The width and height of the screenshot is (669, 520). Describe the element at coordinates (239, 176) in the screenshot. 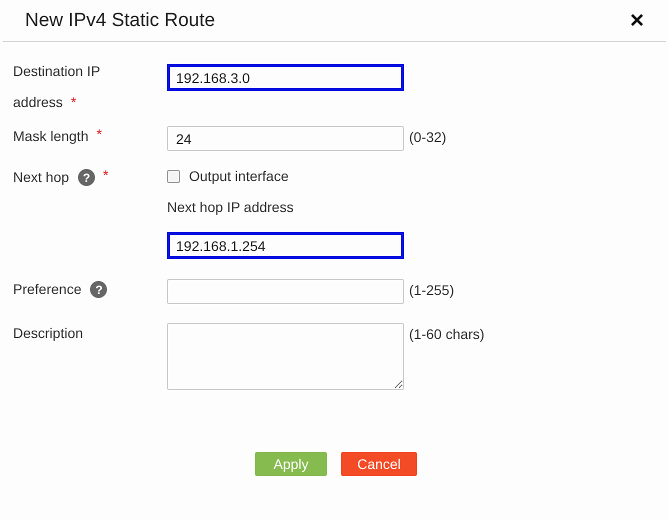

I see `checkbox-label: Output interface` at that location.